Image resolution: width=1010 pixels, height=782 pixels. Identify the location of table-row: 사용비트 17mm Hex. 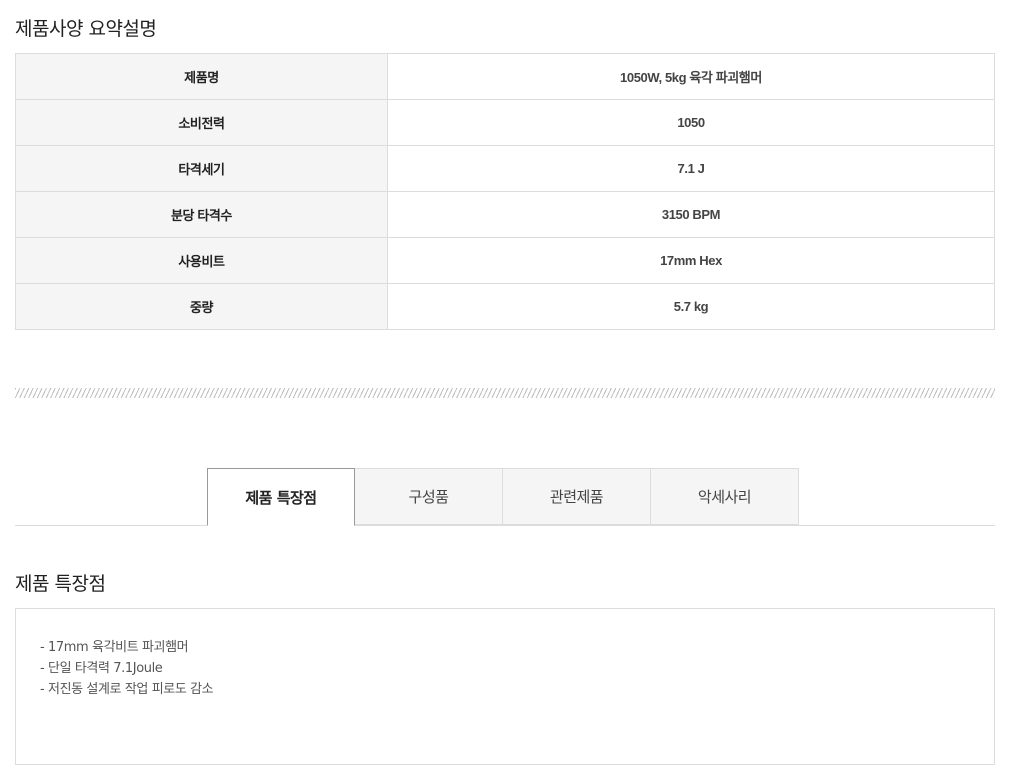
(505, 260).